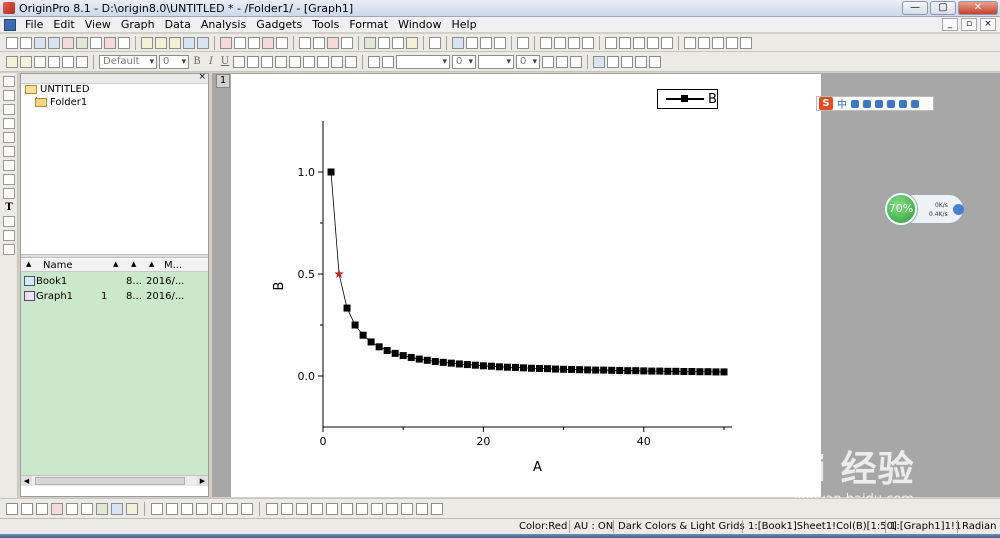  I want to click on font-decrease-icon, so click(309, 61).